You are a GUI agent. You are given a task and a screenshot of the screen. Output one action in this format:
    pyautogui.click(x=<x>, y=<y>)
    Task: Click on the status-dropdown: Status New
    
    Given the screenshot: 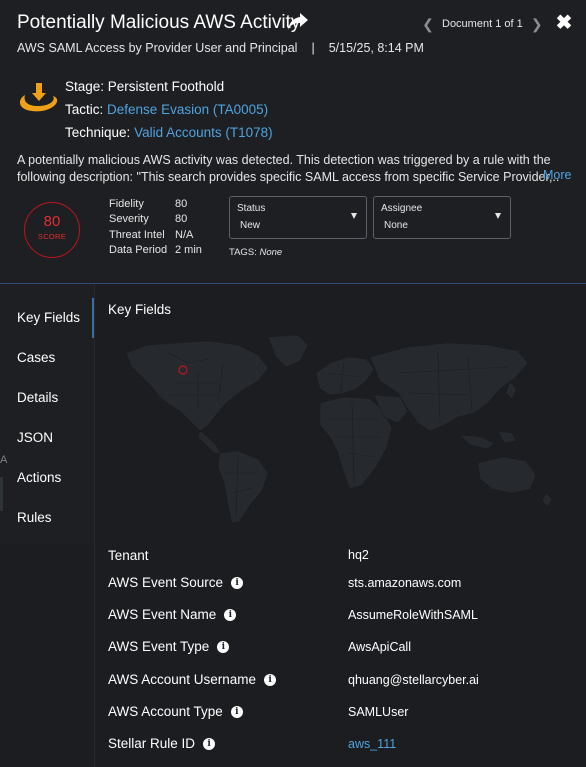 What is the action you would take?
    pyautogui.click(x=298, y=217)
    